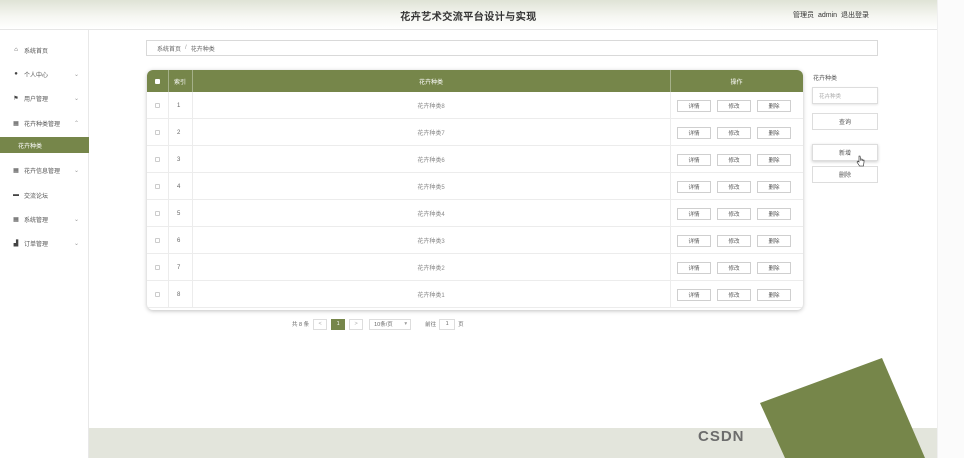 This screenshot has width=964, height=458. Describe the element at coordinates (179, 186) in the screenshot. I see `row-index: 4` at that location.